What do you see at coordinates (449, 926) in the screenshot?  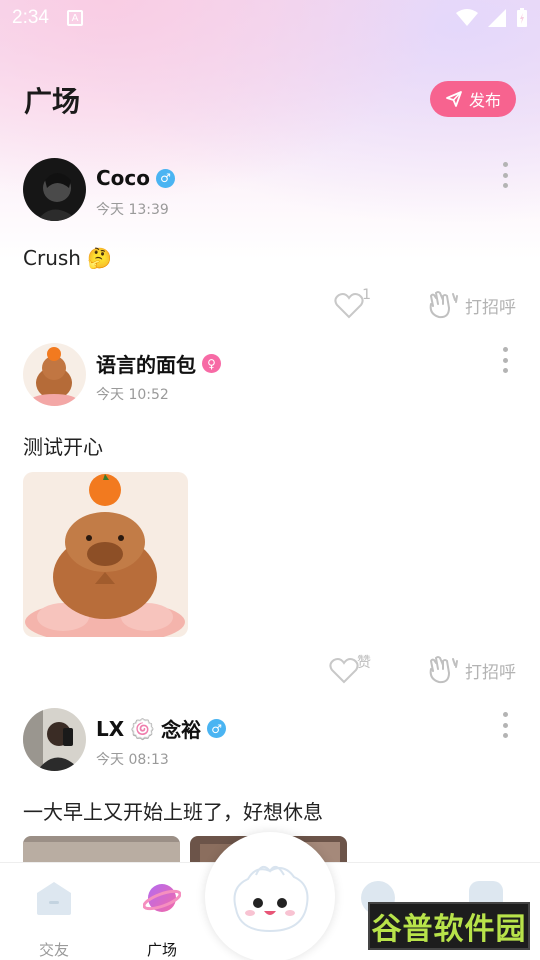 I see `site-watermark: 谷普软件园` at bounding box center [449, 926].